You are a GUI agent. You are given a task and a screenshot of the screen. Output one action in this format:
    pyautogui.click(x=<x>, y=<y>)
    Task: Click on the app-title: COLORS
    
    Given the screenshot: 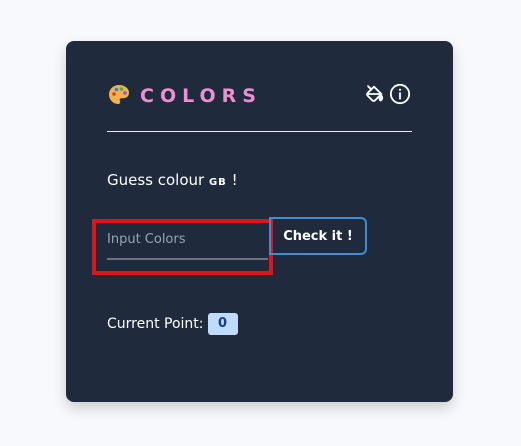 What is the action you would take?
    pyautogui.click(x=201, y=96)
    